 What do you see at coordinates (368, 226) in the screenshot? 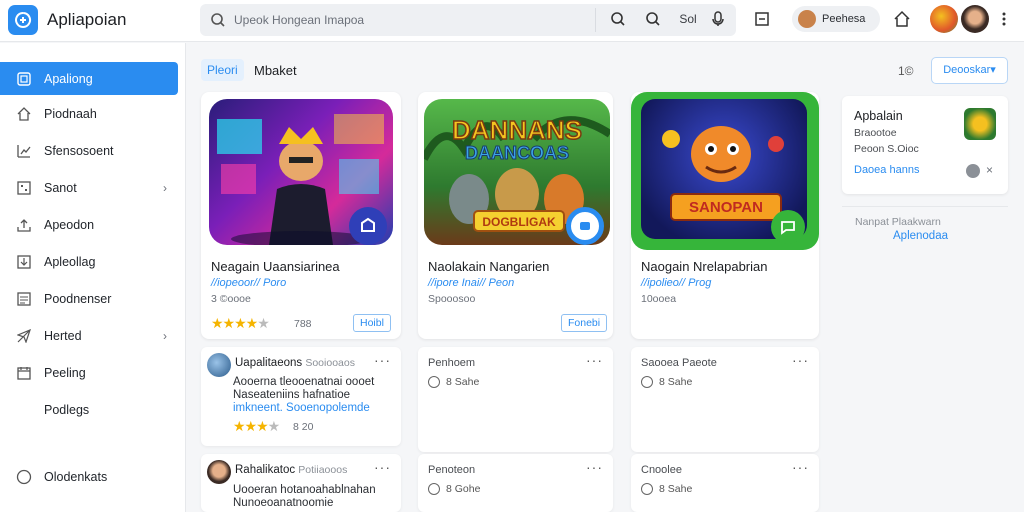
I see `app-badge-icon` at bounding box center [368, 226].